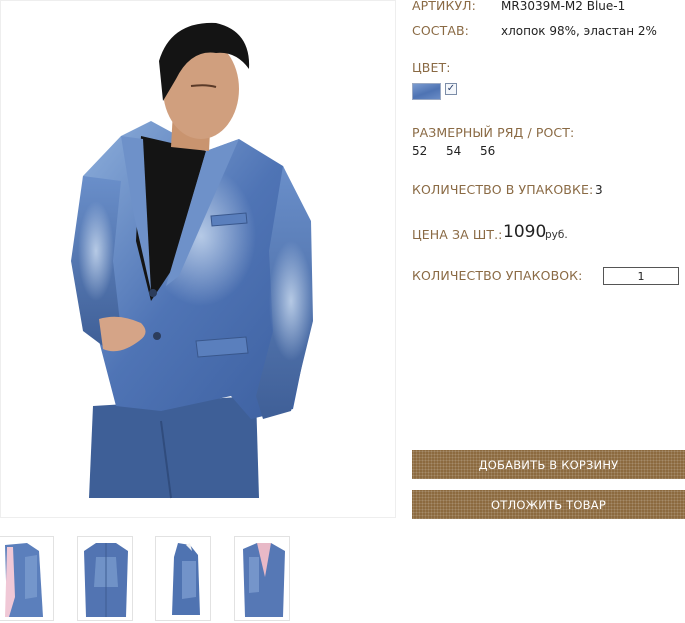 The width and height of the screenshot is (685, 623). Describe the element at coordinates (105, 578) in the screenshot. I see `thumbnail-back` at that location.